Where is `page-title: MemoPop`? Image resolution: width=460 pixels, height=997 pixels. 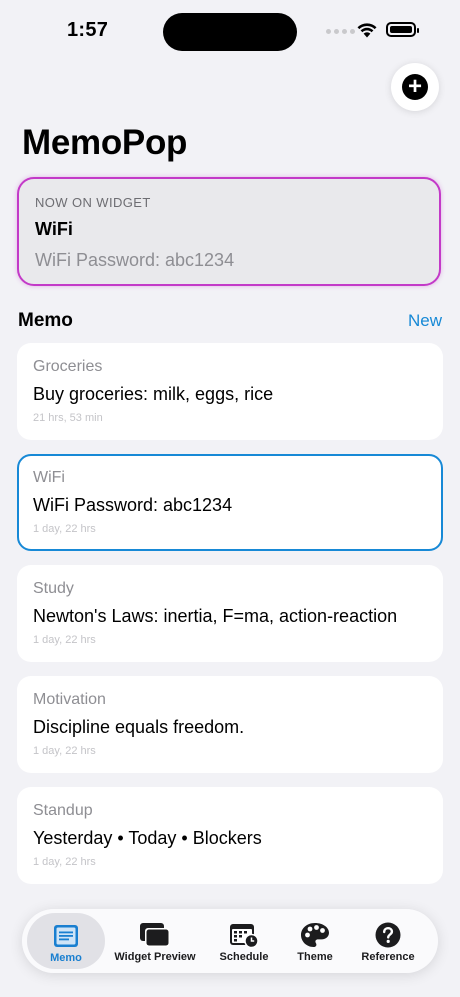
page-title: MemoPop is located at coordinates (105, 142).